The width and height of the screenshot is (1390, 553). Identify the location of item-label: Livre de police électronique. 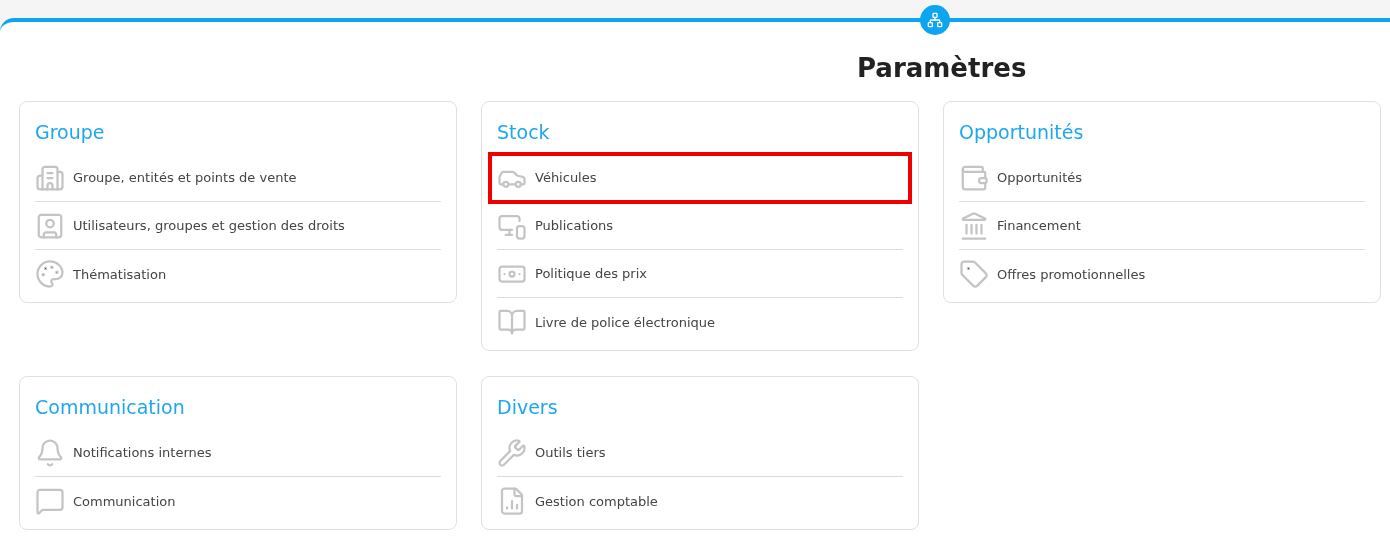
(625, 322).